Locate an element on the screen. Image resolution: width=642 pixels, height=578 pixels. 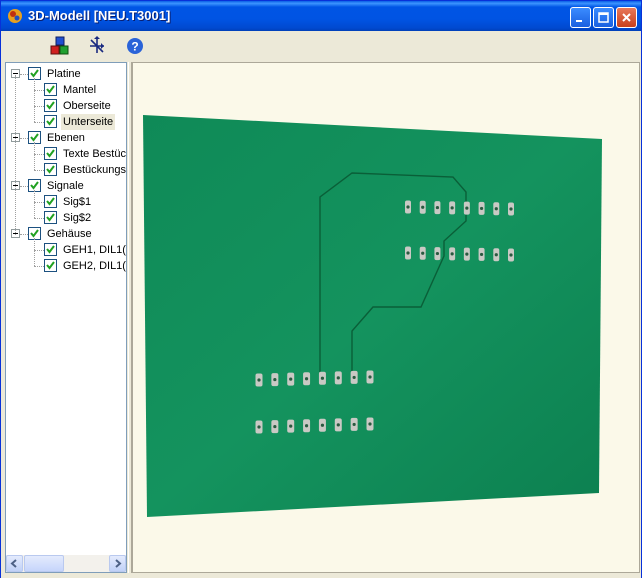
maximize-icon is located at coordinates (603, 17).